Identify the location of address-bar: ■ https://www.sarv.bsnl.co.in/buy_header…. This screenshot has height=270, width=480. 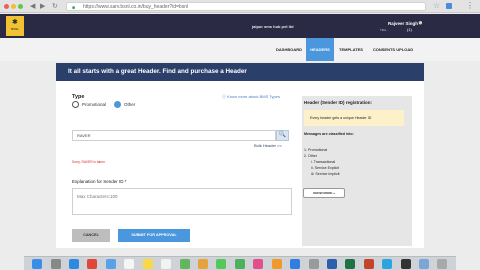
(246, 6).